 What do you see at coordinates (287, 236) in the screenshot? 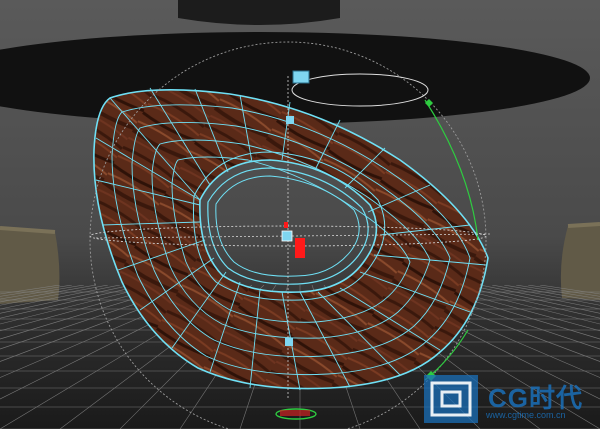
I see `center-move-handle` at bounding box center [287, 236].